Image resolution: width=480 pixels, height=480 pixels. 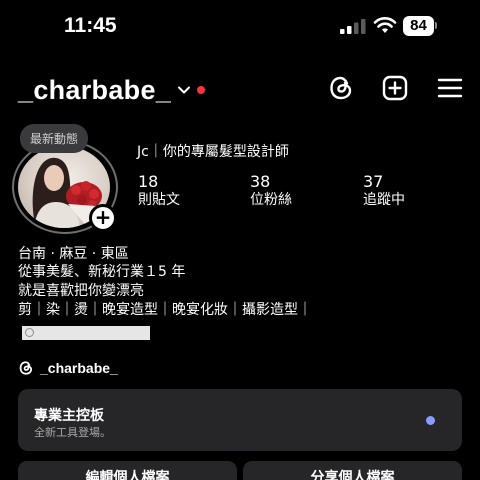 I want to click on threads-profile-link: _charbabe_, so click(x=68, y=368).